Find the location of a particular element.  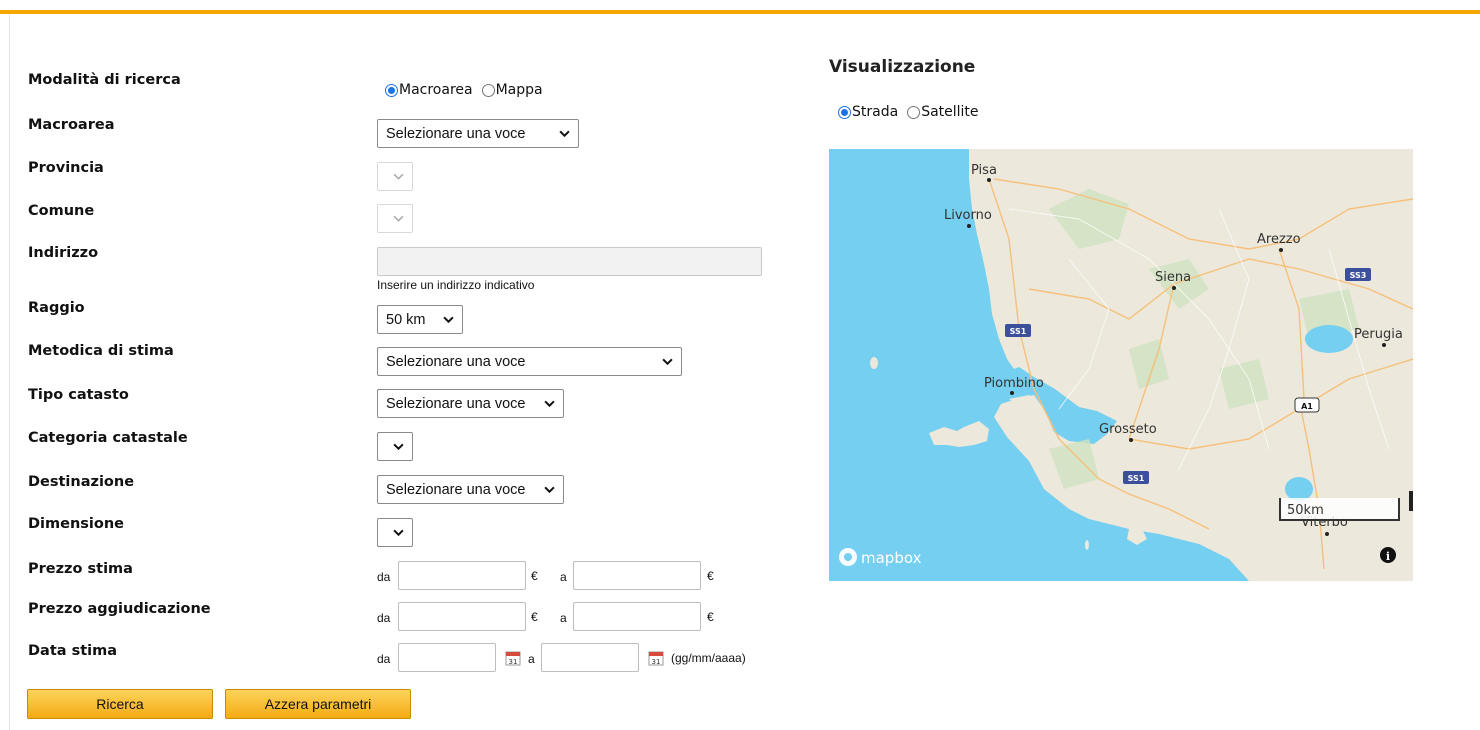

metodica-select: Selezionare una voce is located at coordinates (529, 361).